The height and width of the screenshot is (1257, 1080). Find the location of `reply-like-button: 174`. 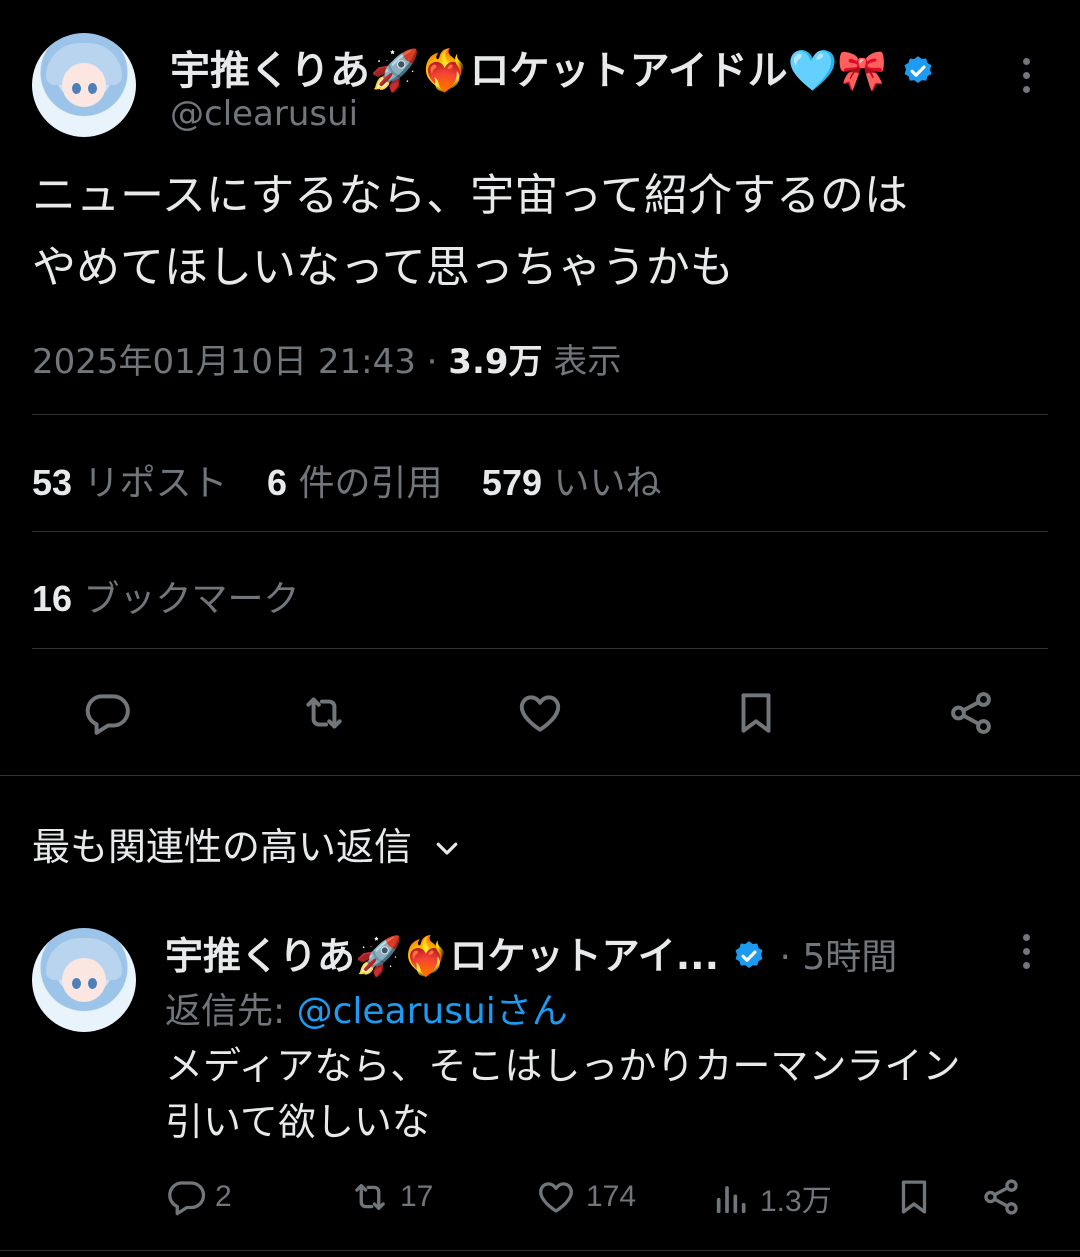

reply-like-button: 174 is located at coordinates (585, 1197).